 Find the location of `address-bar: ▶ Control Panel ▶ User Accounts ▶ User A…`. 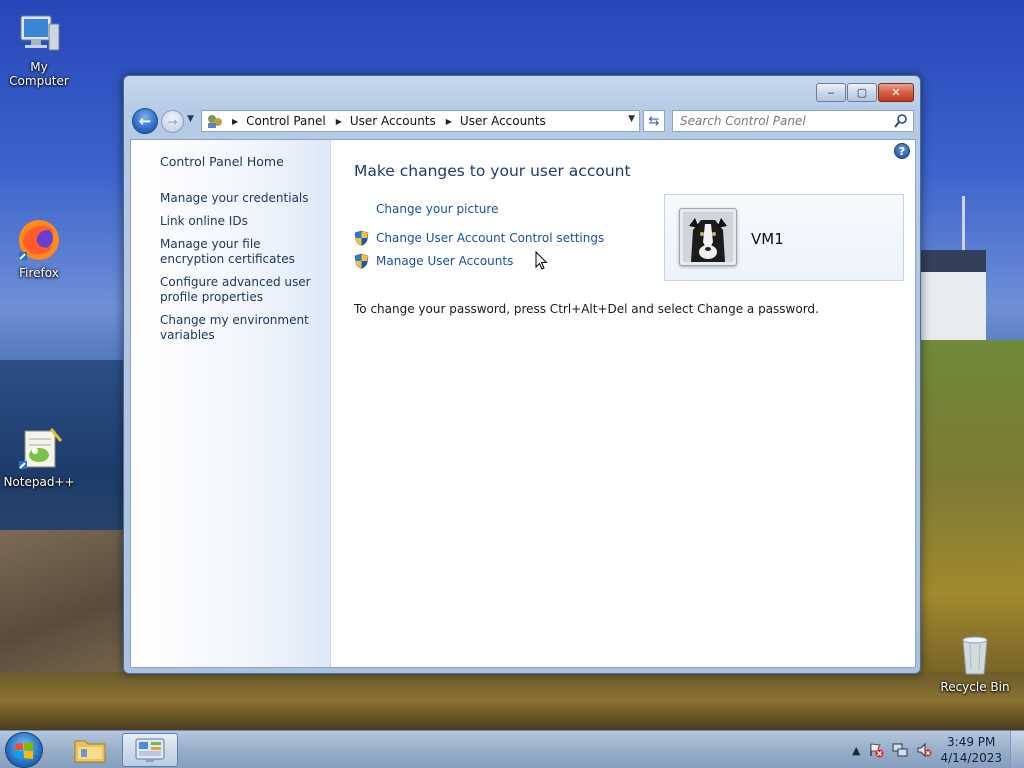

address-bar: ▶ Control Panel ▶ User Accounts ▶ User A… is located at coordinates (420, 121).